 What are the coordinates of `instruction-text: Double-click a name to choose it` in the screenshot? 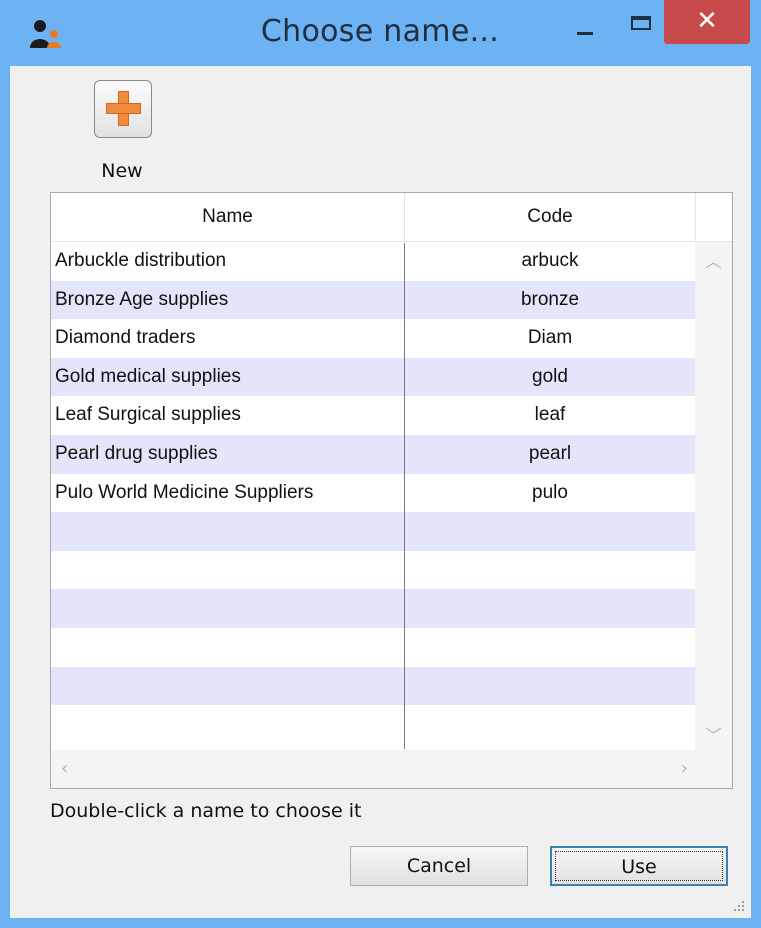 It's located at (206, 811).